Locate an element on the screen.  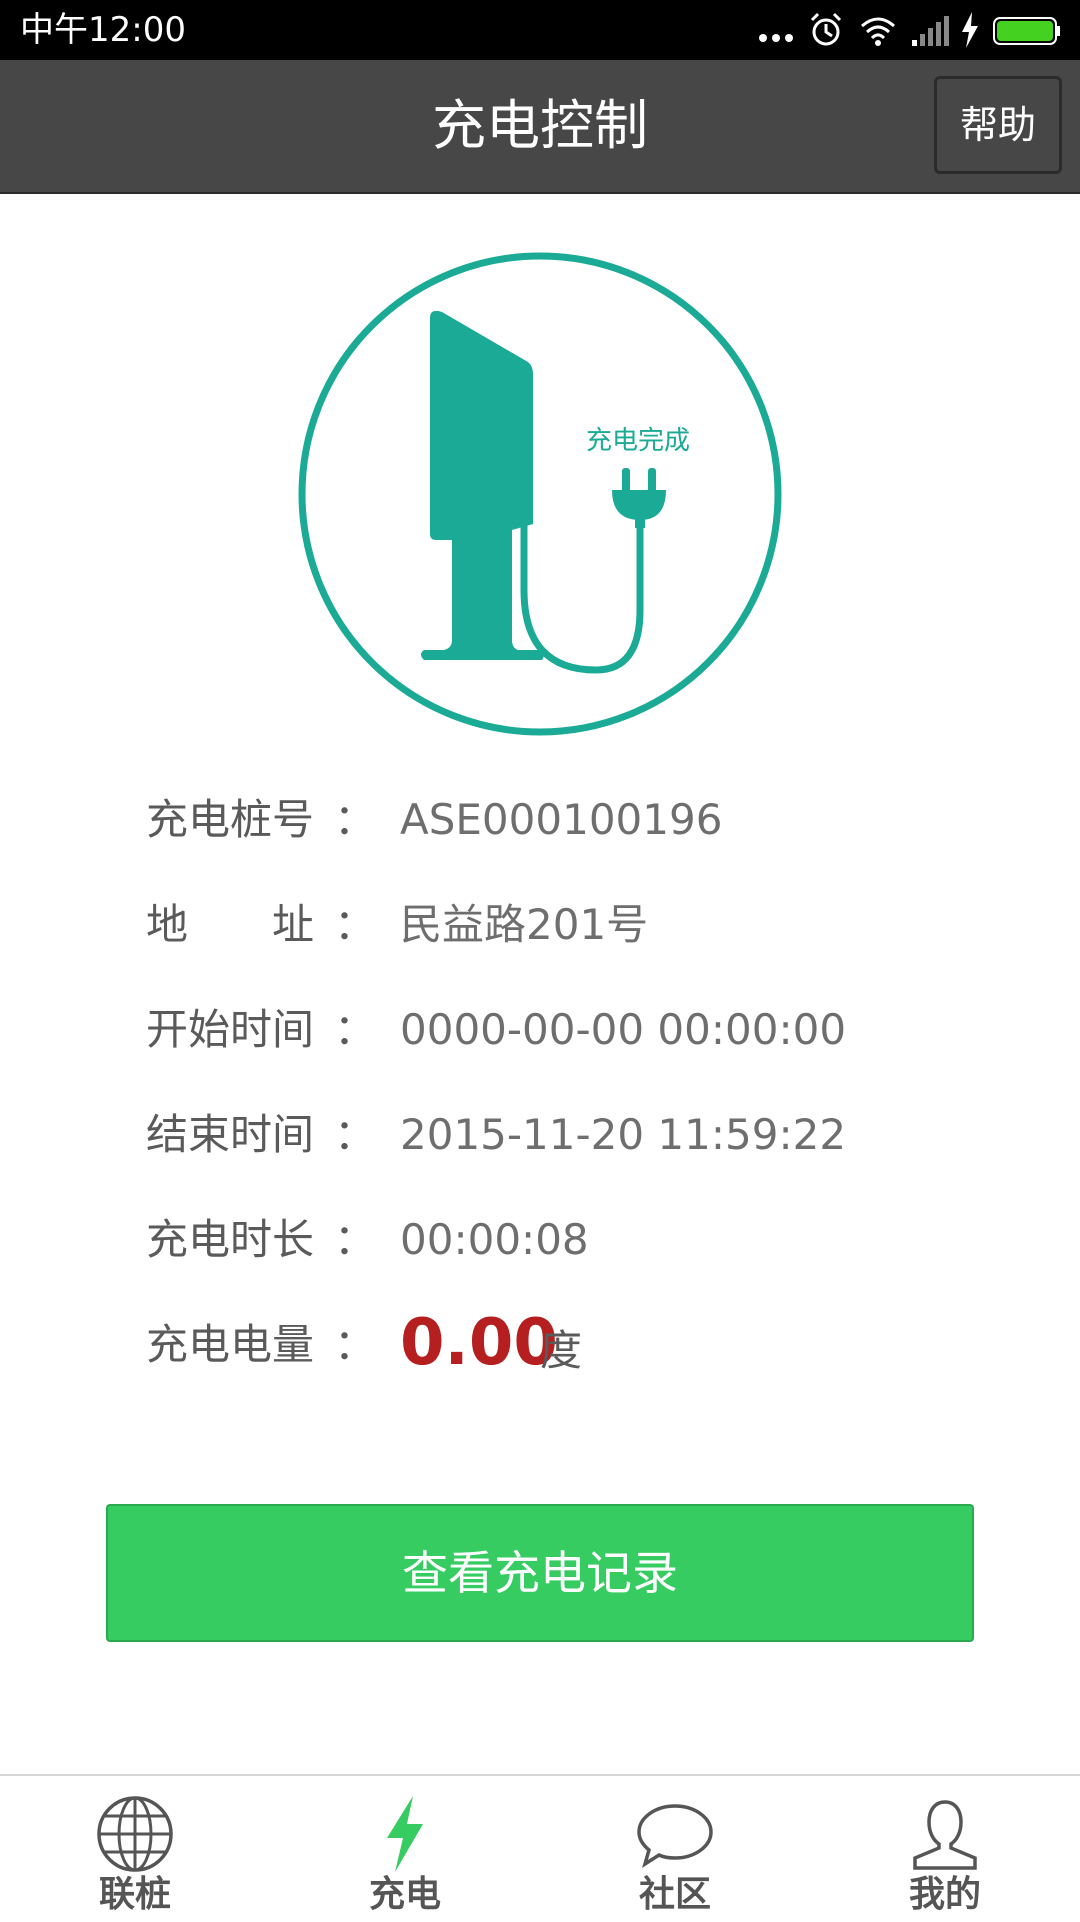
tab-label: 社区 is located at coordinates (674, 1894).